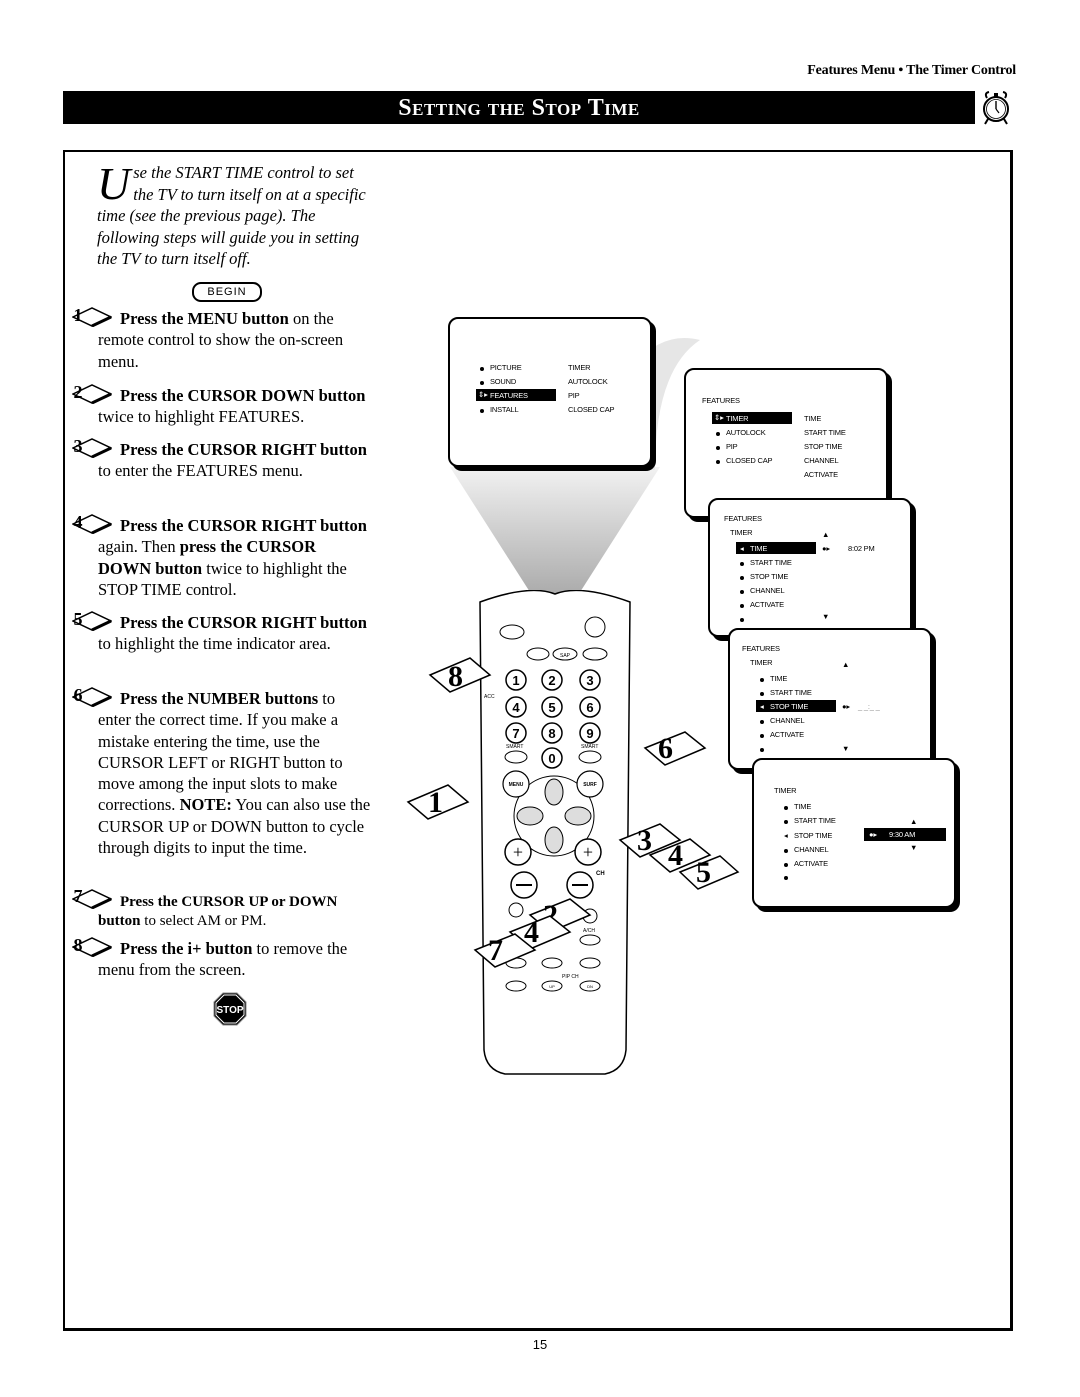 The height and width of the screenshot is (1397, 1080). Describe the element at coordinates (94, 523) in the screenshot. I see `step-number-diamond: 4` at that location.